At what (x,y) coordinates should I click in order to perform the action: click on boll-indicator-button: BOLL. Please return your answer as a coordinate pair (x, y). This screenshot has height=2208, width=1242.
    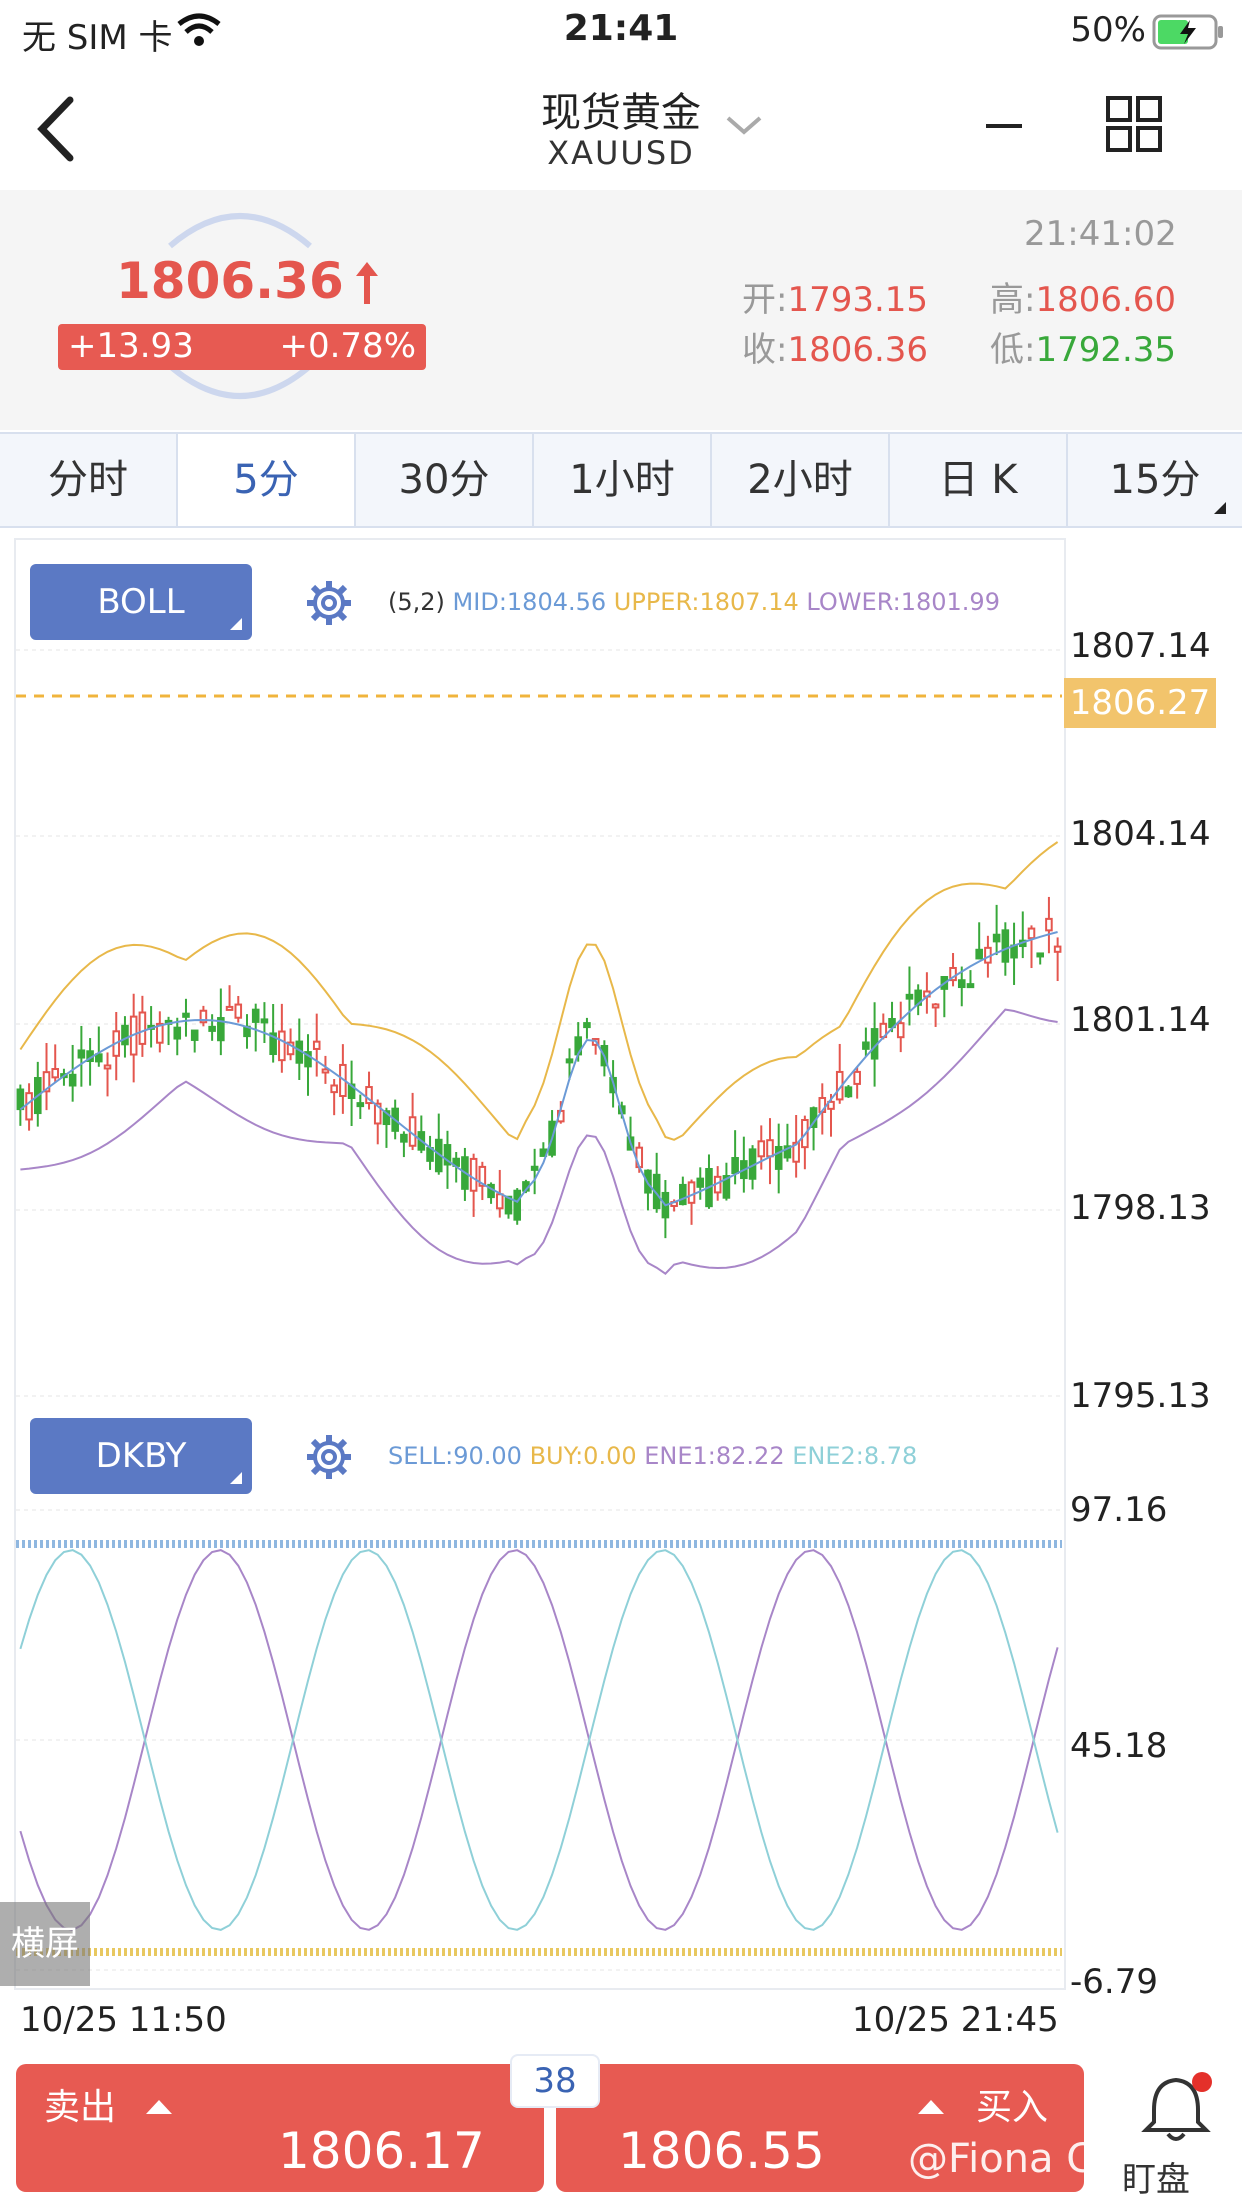
    Looking at the image, I should click on (141, 602).